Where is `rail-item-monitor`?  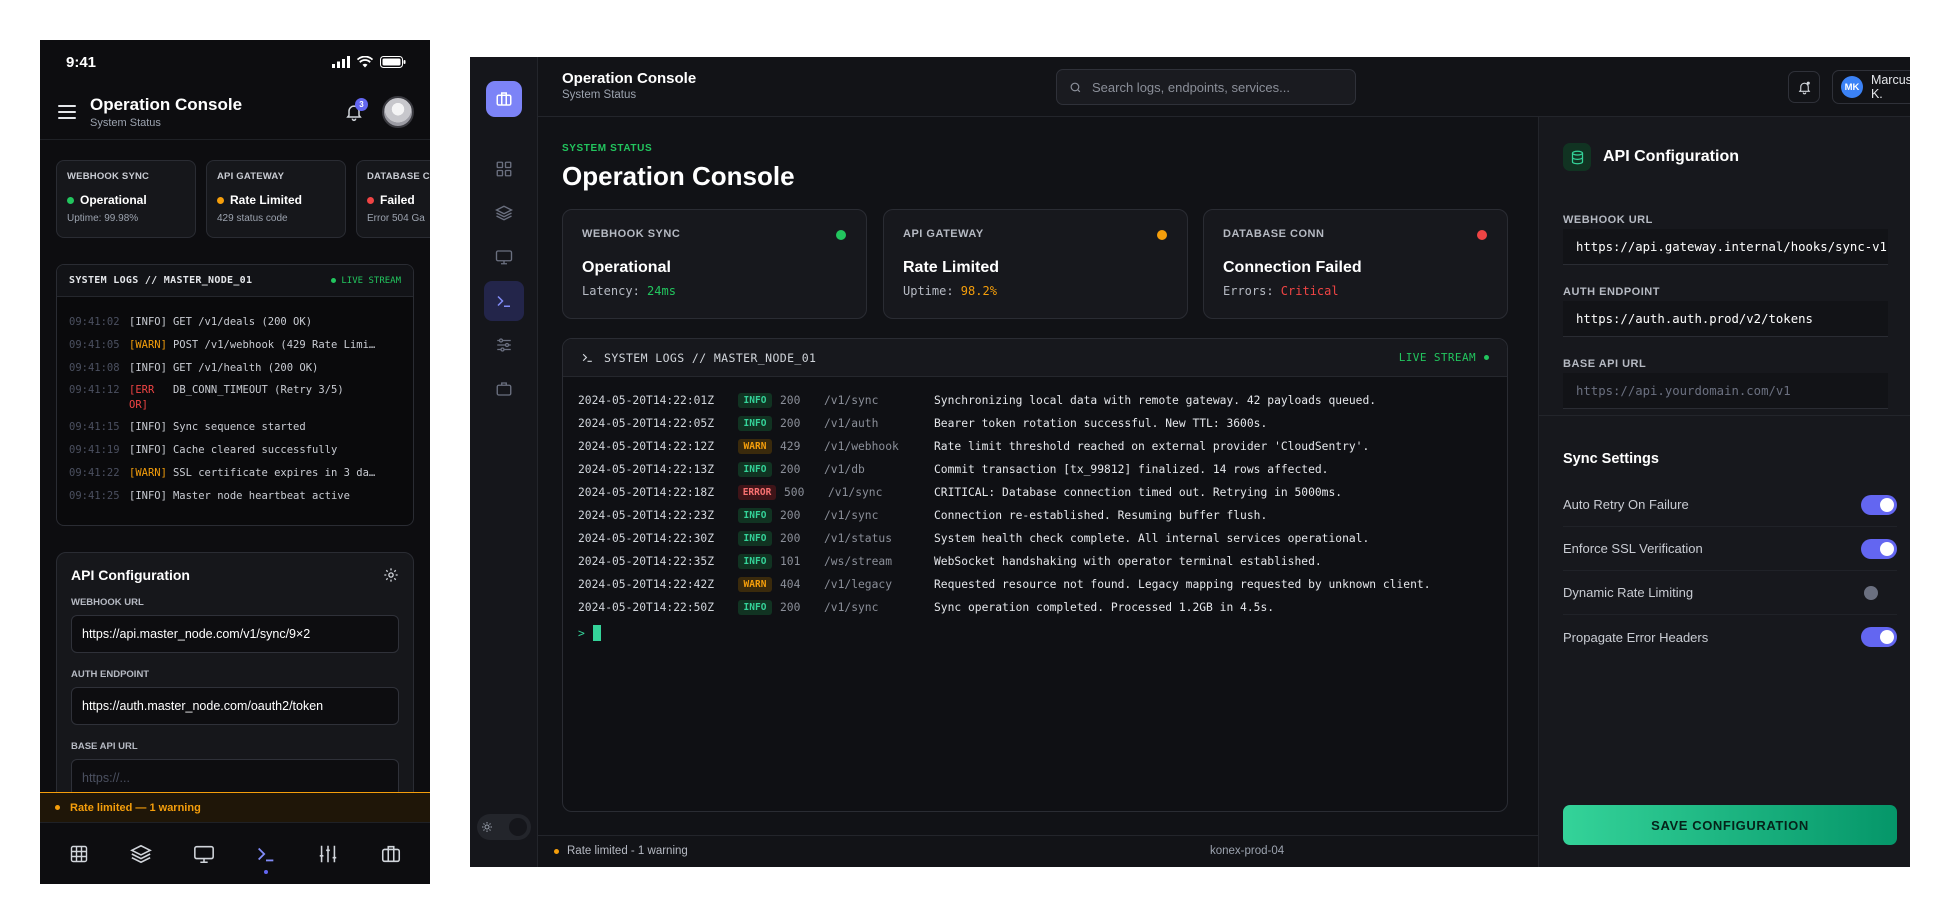
rail-item-monitor is located at coordinates (504, 257).